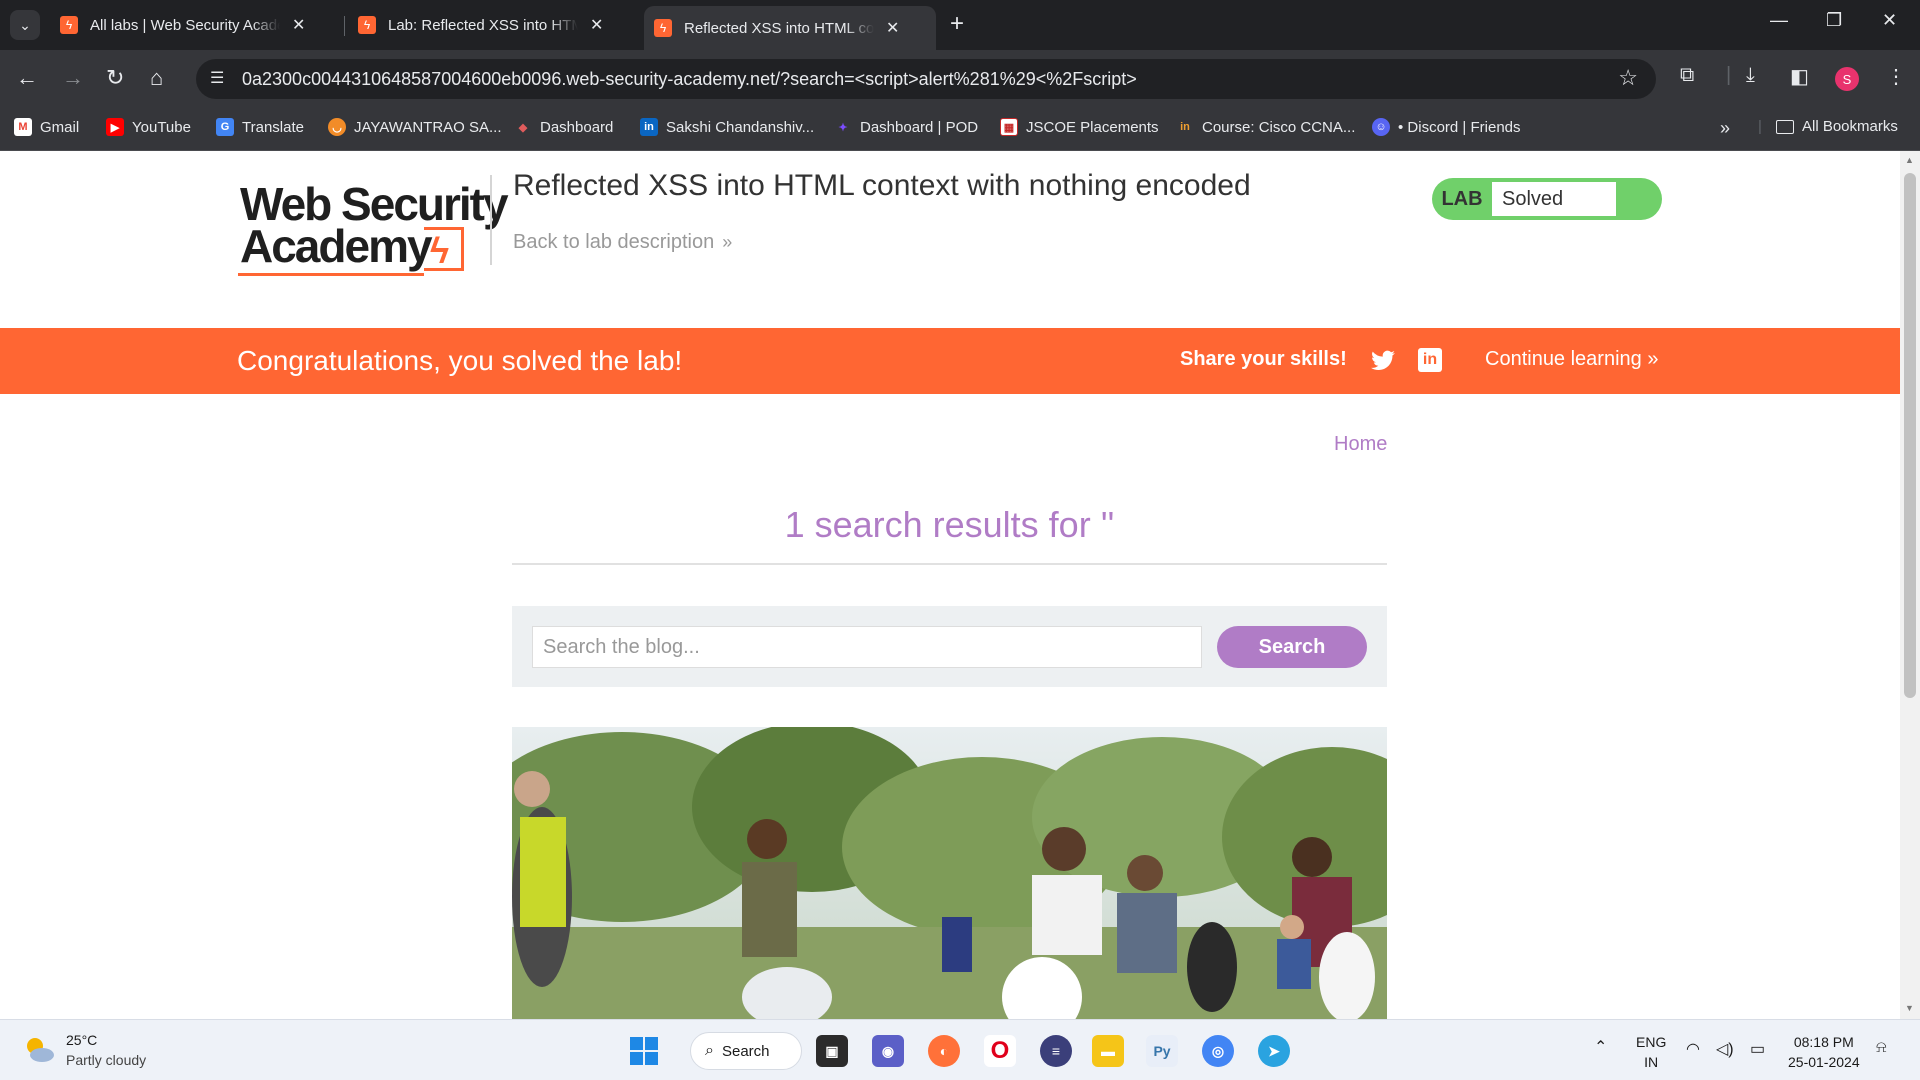 The height and width of the screenshot is (1080, 1920). I want to click on jayawantrao-icon: ◡, so click(337, 127).